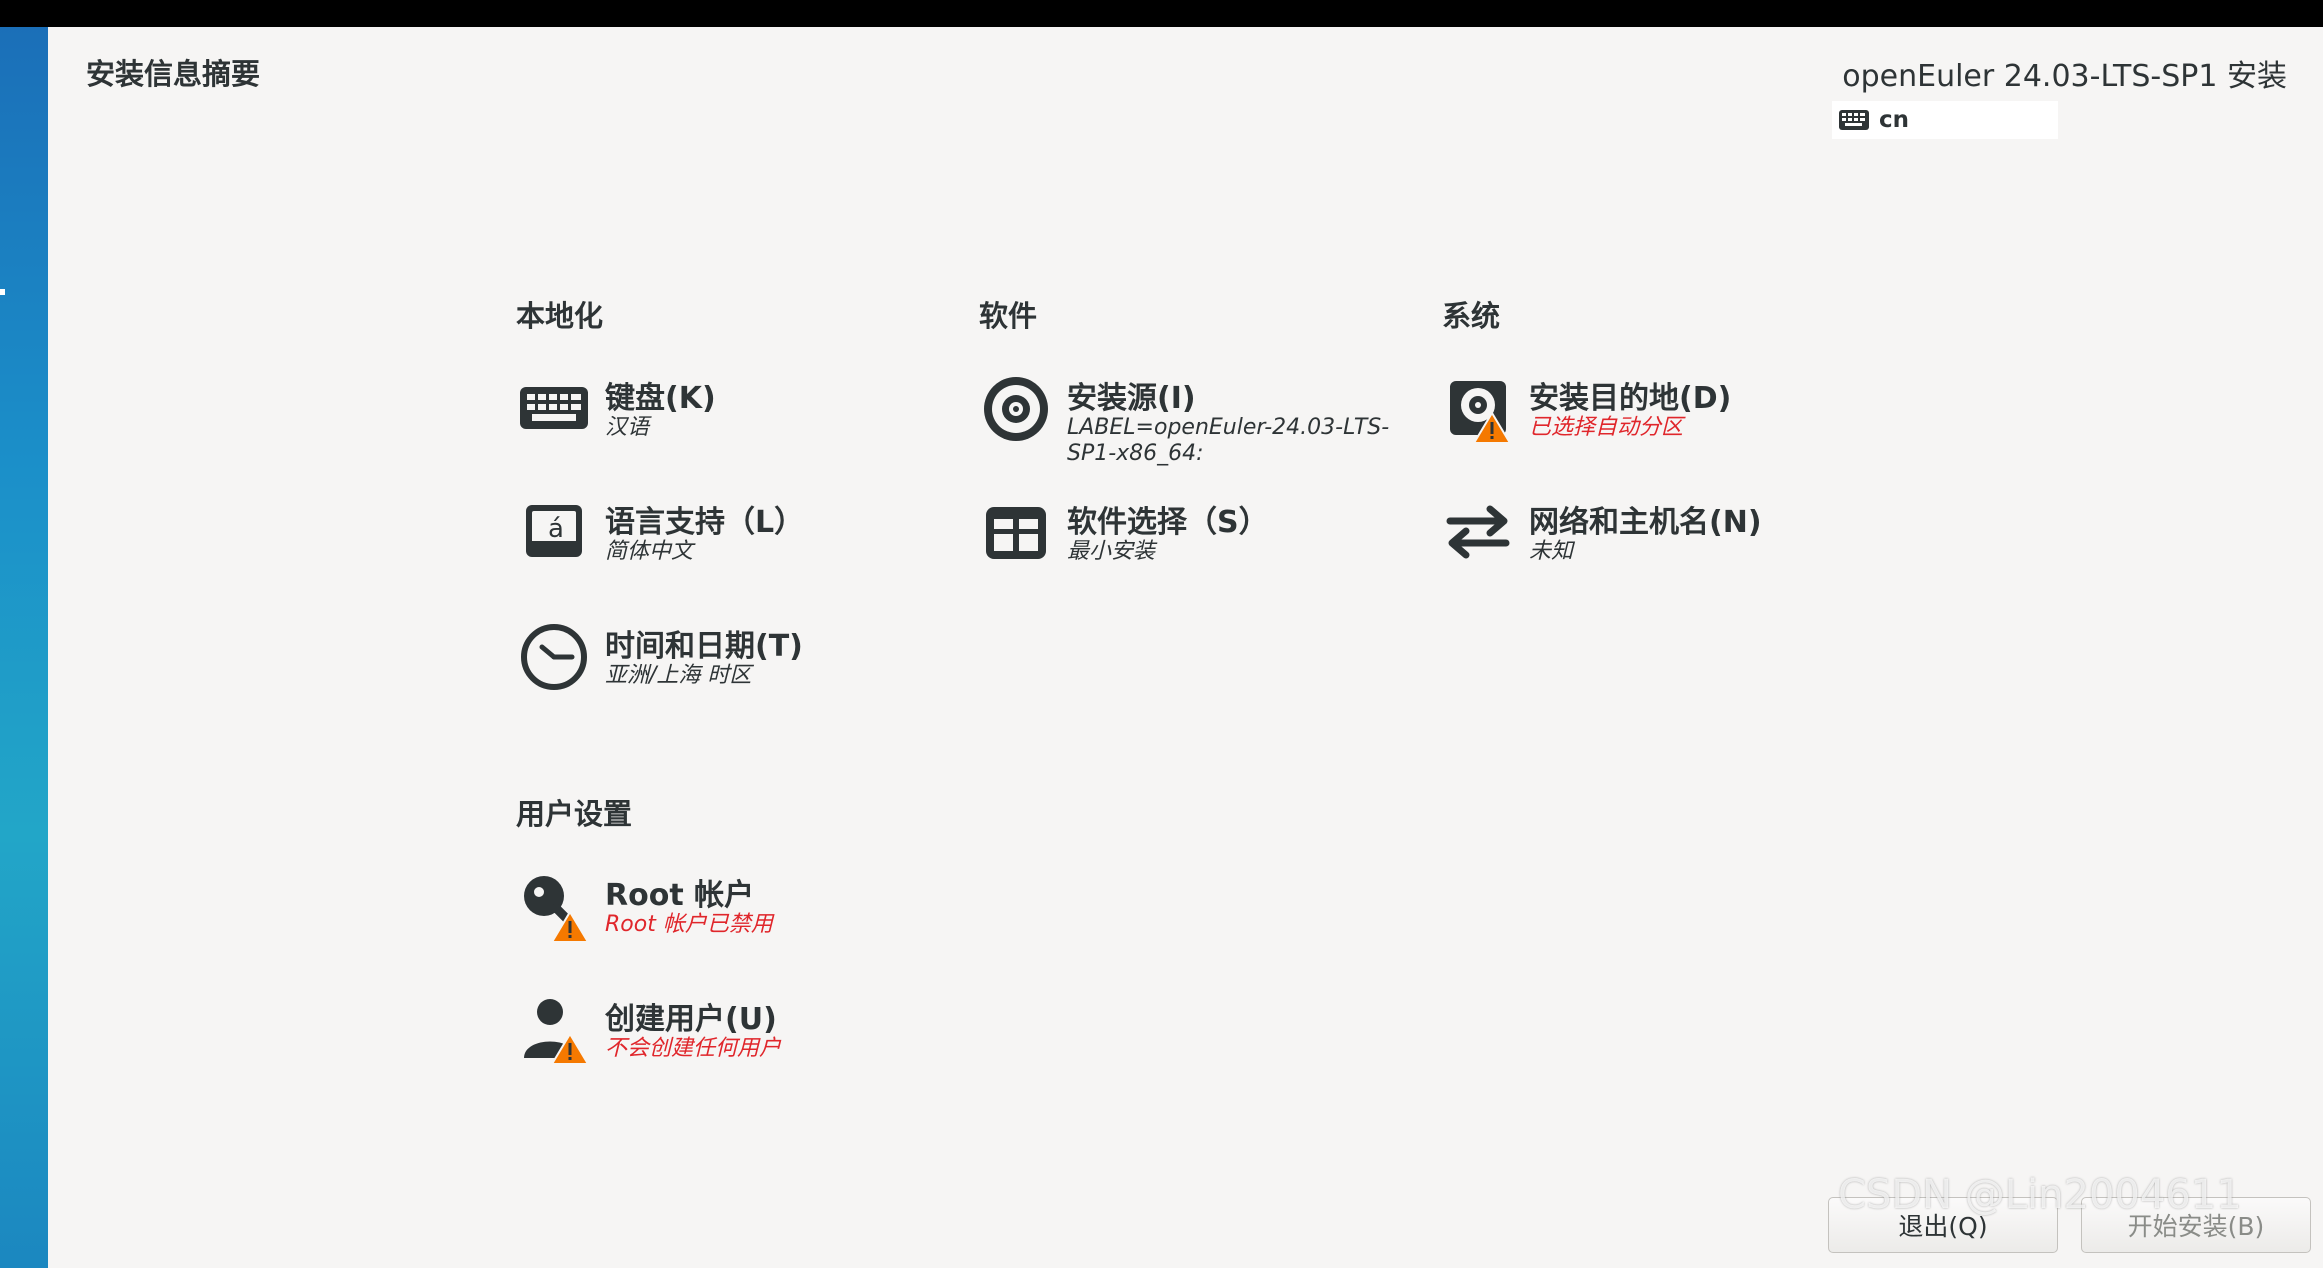 This screenshot has width=2323, height=1268. I want to click on section-user-title: 用户设置, so click(574, 814).